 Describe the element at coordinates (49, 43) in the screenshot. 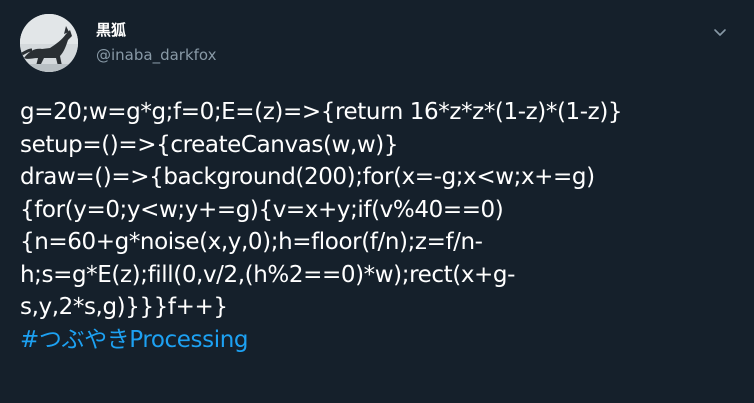

I see `fox-avatar-icon` at that location.